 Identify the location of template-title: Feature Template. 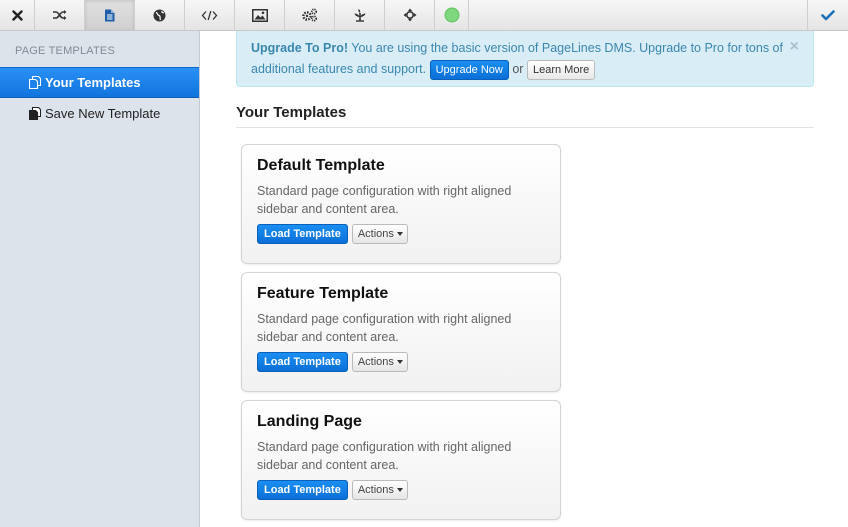
(323, 293).